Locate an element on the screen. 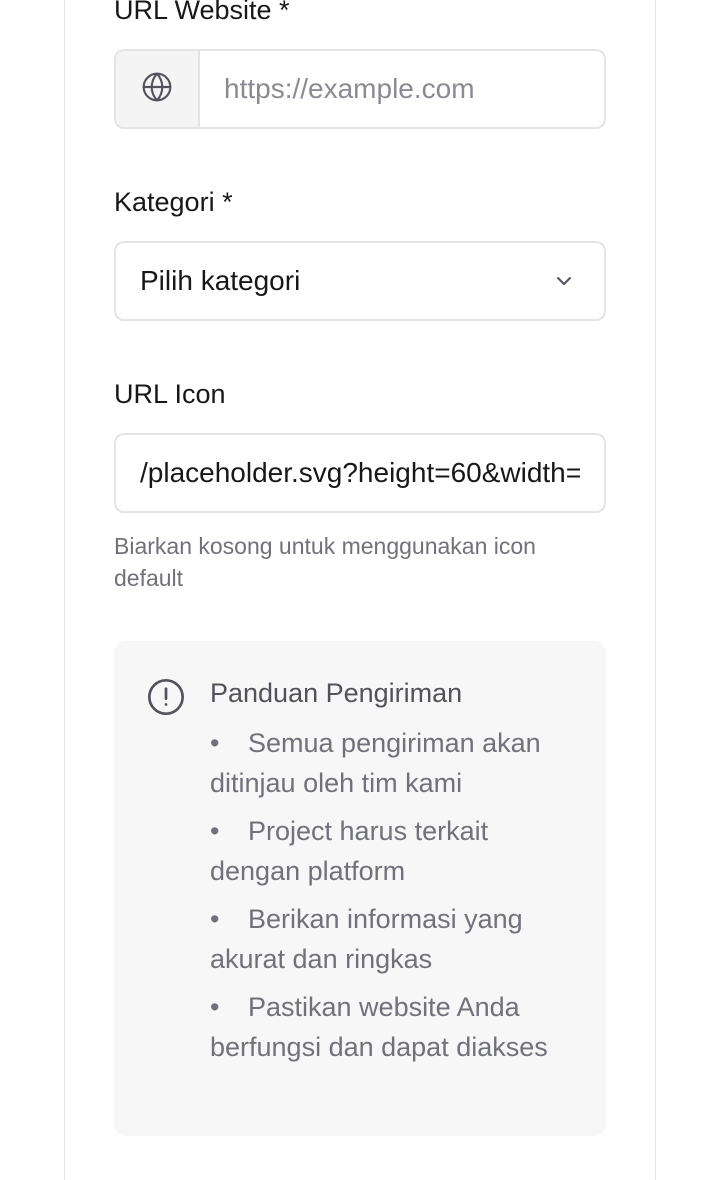 This screenshot has height=1180, width=720. category-select: Pilih kategori is located at coordinates (360, 281).